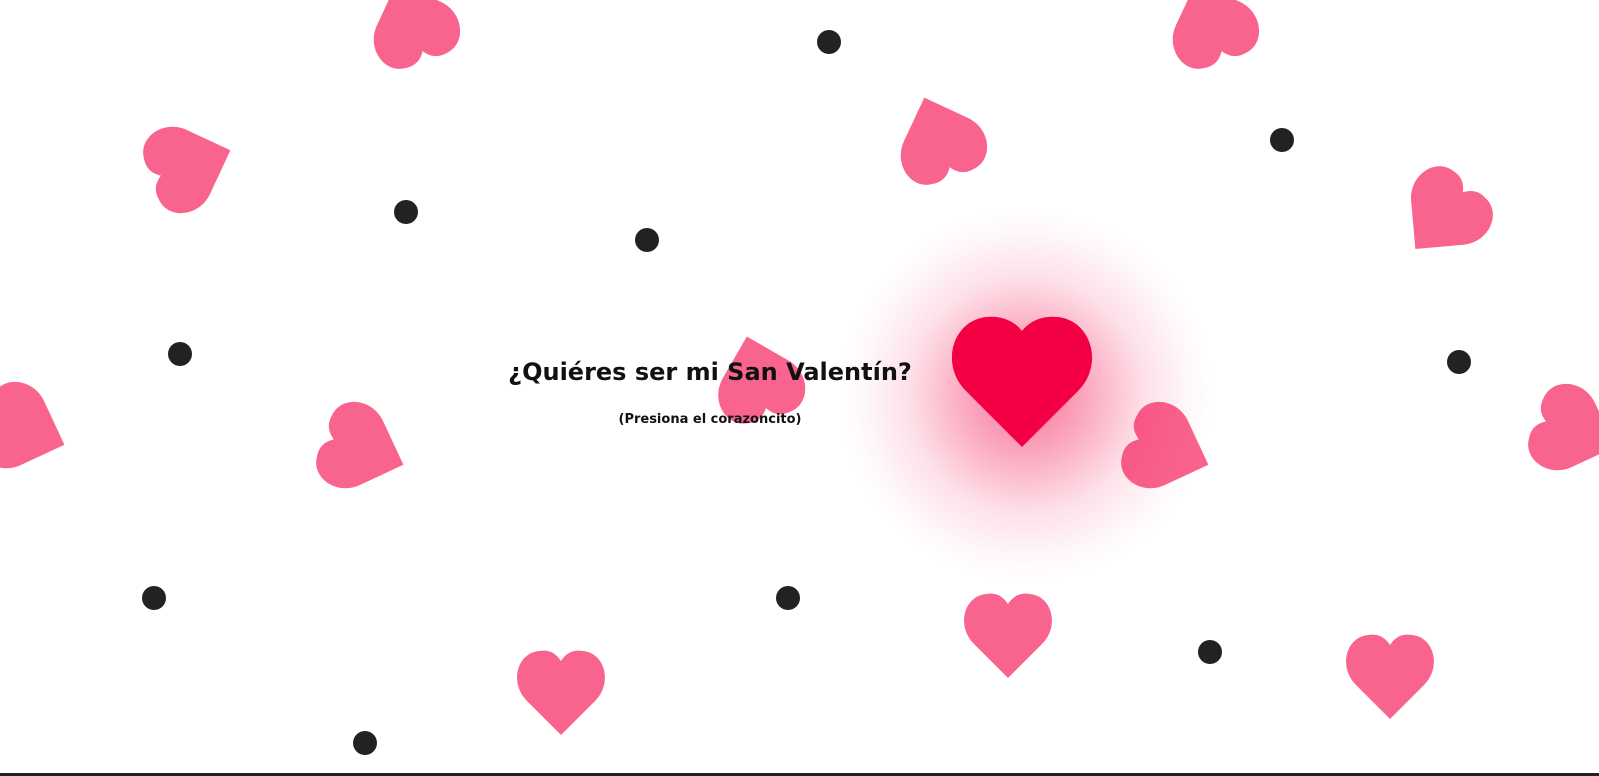 This screenshot has width=1599, height=776. What do you see at coordinates (710, 419) in the screenshot?
I see `instruction-text: (Presiona el corazoncito)` at bounding box center [710, 419].